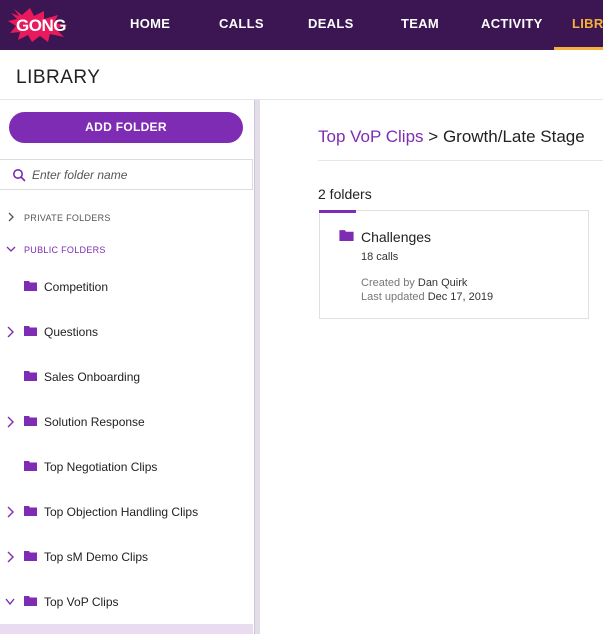 The image size is (603, 634). I want to click on folder-label: Top Negotiation Clips, so click(101, 467).